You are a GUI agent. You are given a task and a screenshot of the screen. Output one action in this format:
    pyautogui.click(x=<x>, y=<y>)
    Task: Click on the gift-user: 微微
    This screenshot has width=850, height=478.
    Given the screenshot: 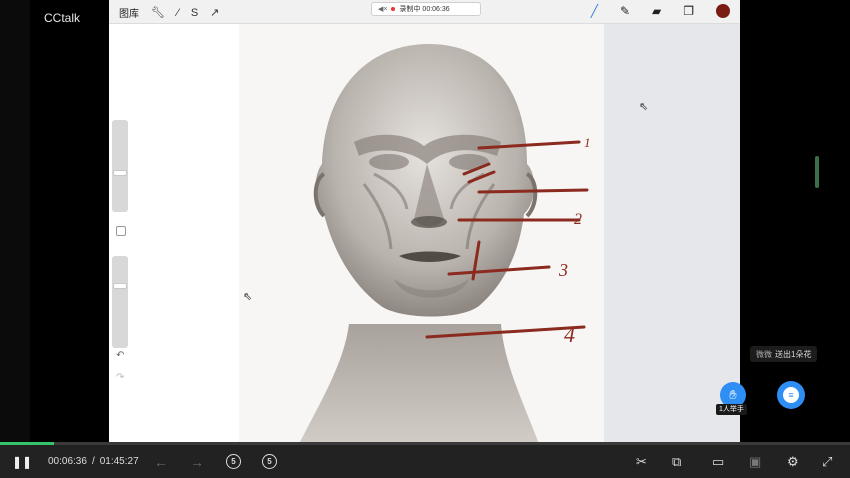 What is the action you would take?
    pyautogui.click(x=764, y=354)
    